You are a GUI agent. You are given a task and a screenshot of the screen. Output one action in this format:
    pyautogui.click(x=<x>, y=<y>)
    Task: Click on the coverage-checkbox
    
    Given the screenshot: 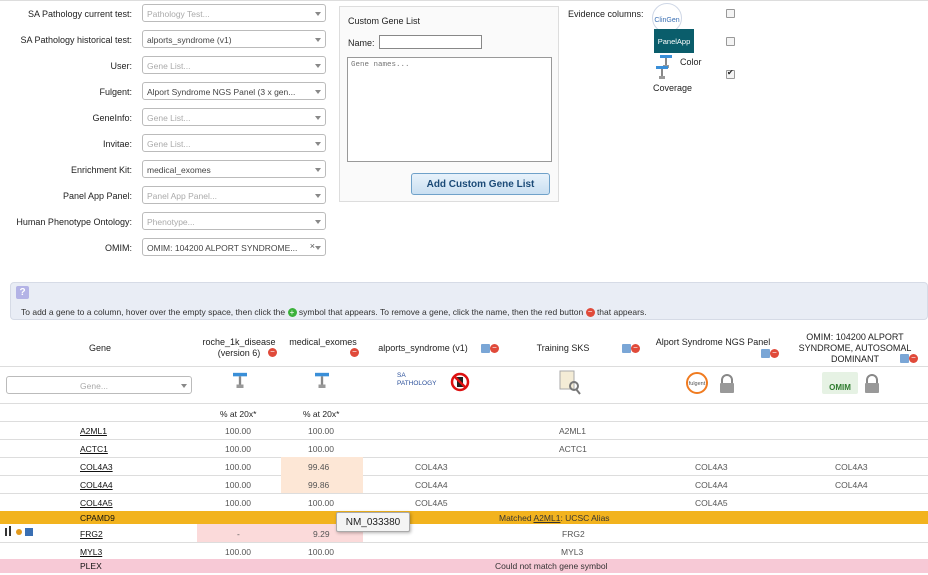 What is the action you would take?
    pyautogui.click(x=730, y=73)
    